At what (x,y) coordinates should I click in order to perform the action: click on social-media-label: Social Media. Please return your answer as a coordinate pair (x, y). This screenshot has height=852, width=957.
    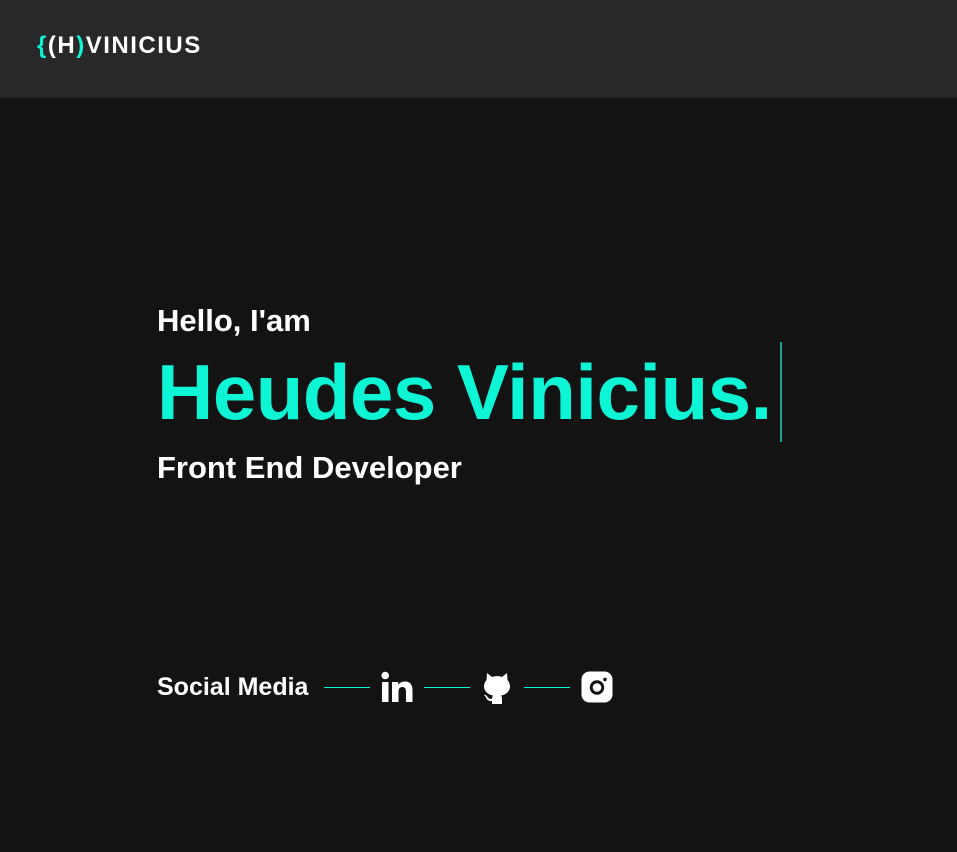
    Looking at the image, I should click on (233, 686).